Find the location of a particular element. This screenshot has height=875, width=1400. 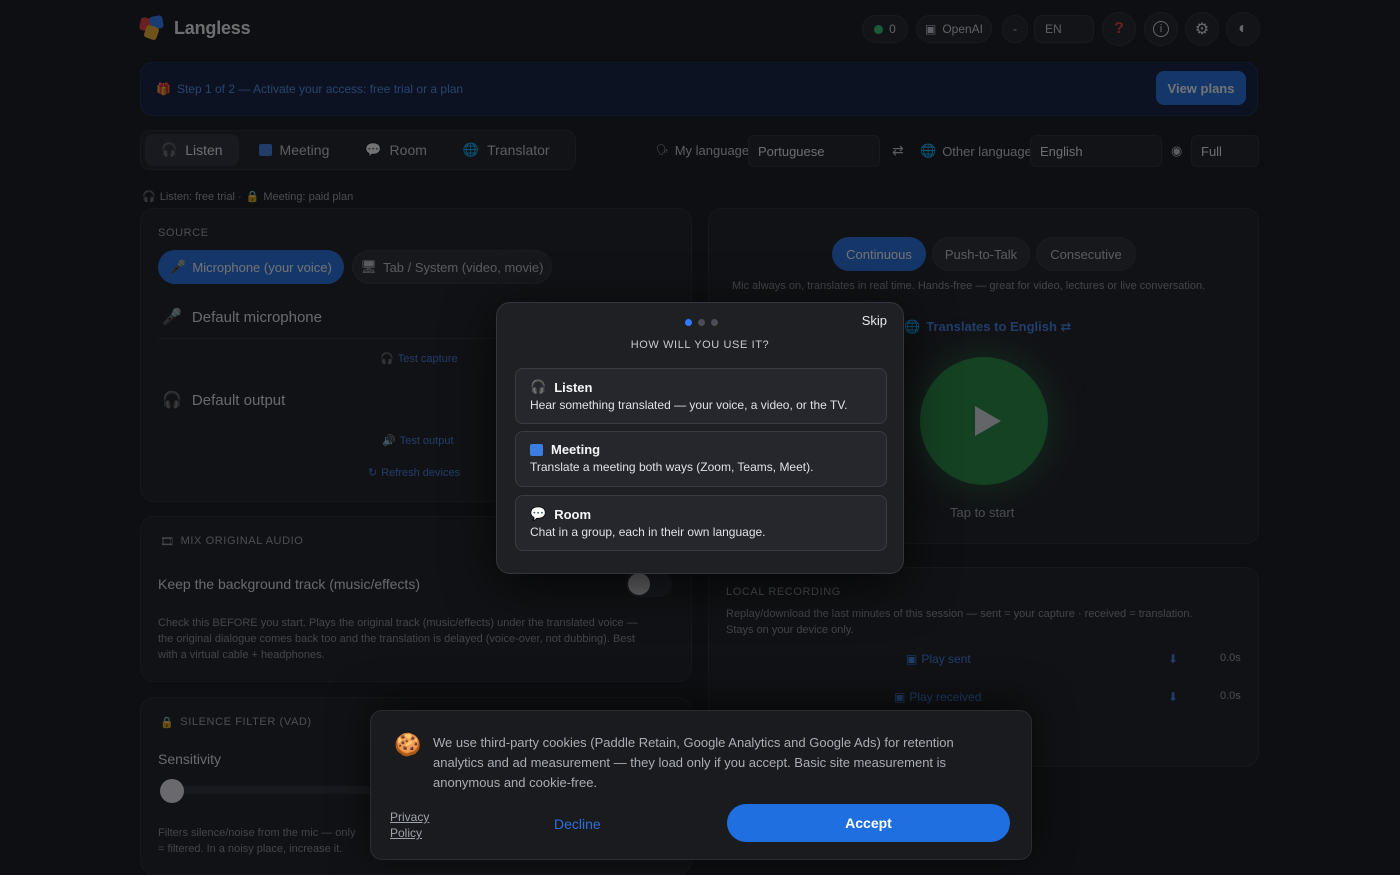

tab-listen: 🎧 Listen is located at coordinates (192, 150).